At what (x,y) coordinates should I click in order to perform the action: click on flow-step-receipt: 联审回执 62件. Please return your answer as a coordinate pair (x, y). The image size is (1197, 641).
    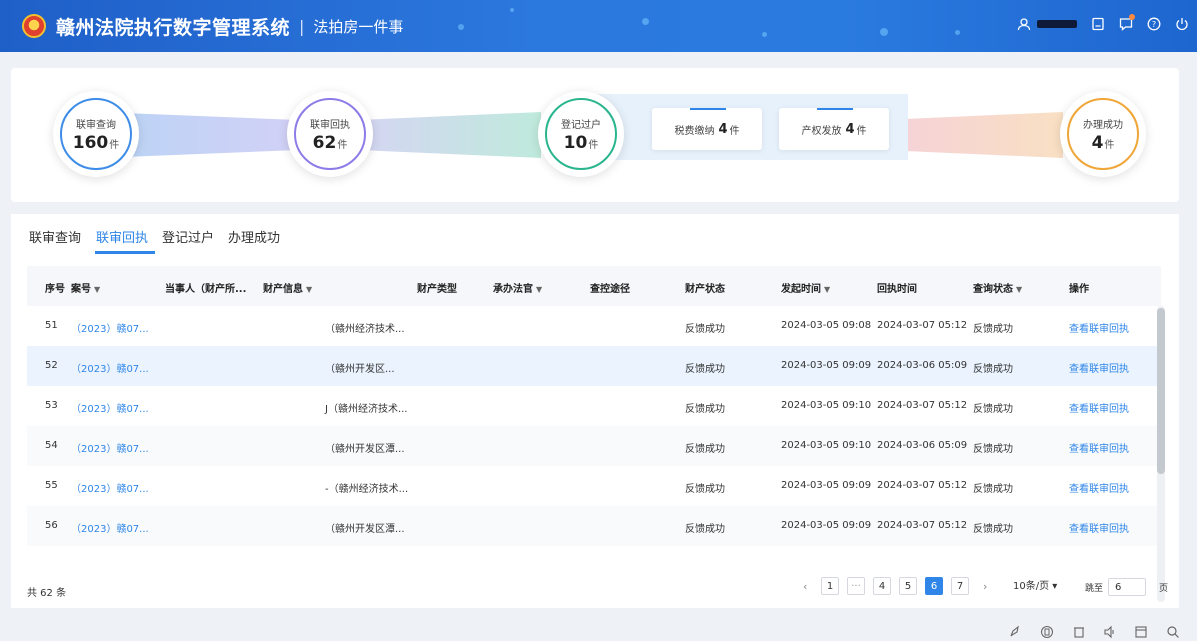
    Looking at the image, I should click on (330, 134).